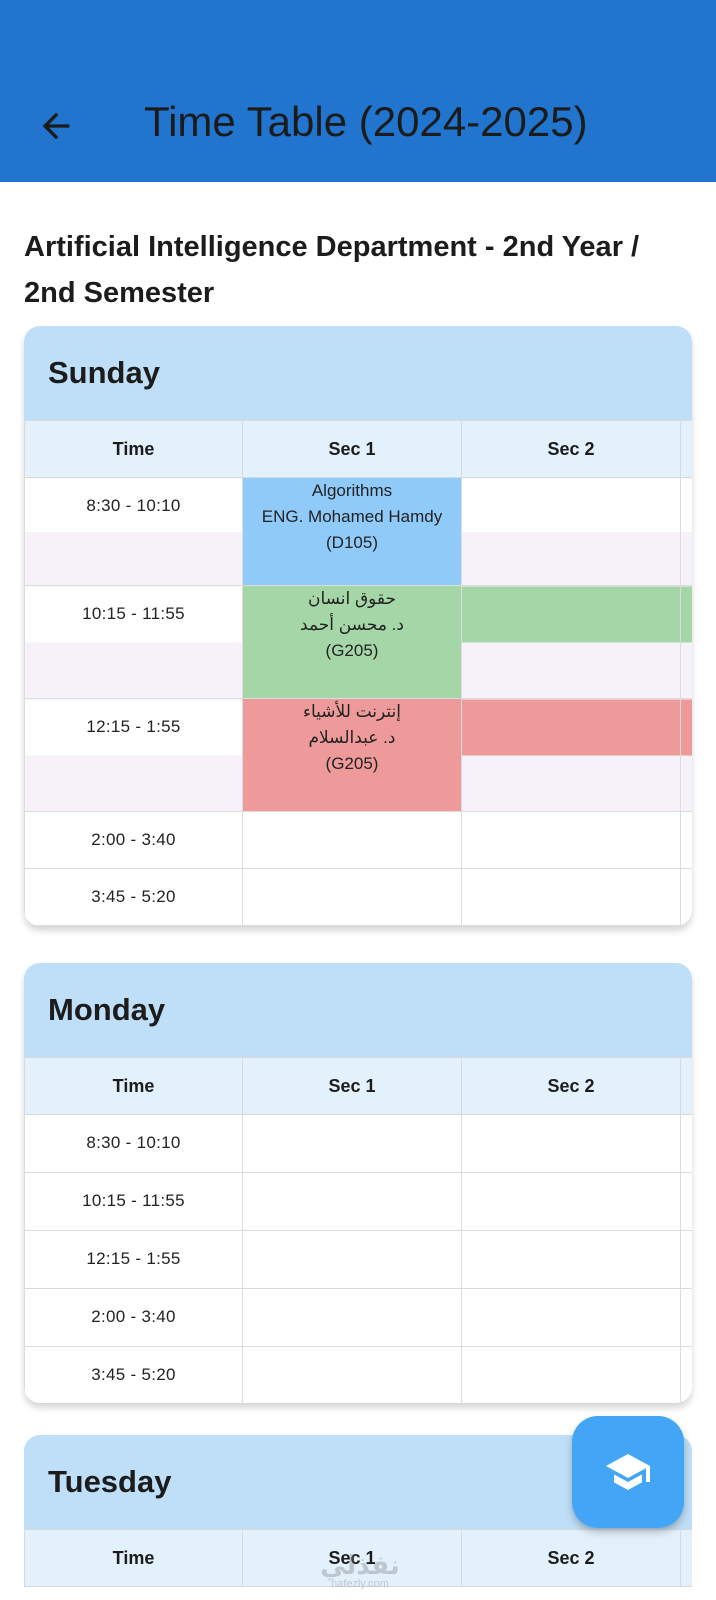  I want to click on slot-instructor: د. محسن أحمد, so click(352, 624).